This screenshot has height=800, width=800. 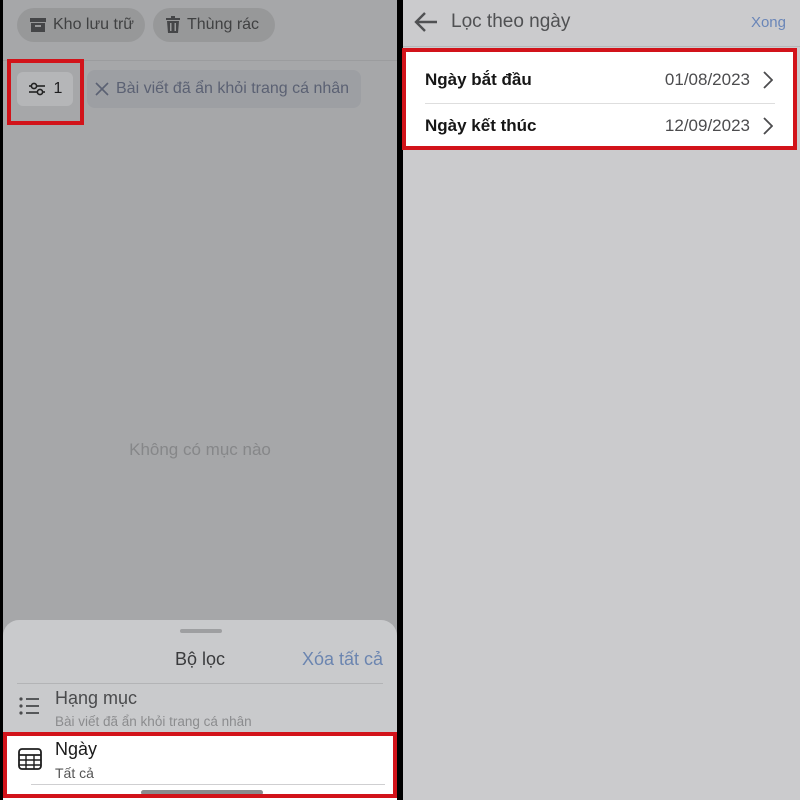 I want to click on page-title: Lọc theo ngày, so click(x=511, y=21).